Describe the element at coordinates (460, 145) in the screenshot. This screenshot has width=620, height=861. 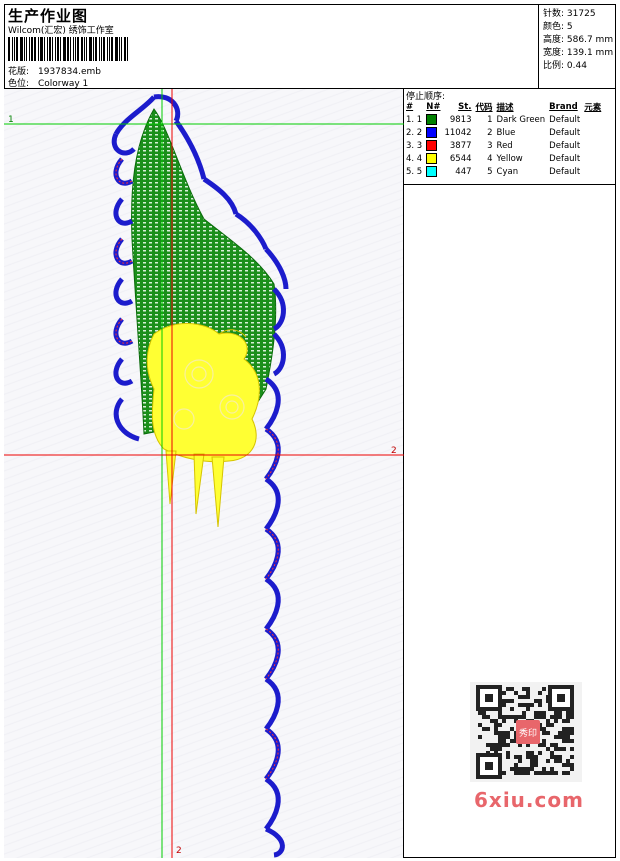
I see `row-stitches: 3877` at that location.